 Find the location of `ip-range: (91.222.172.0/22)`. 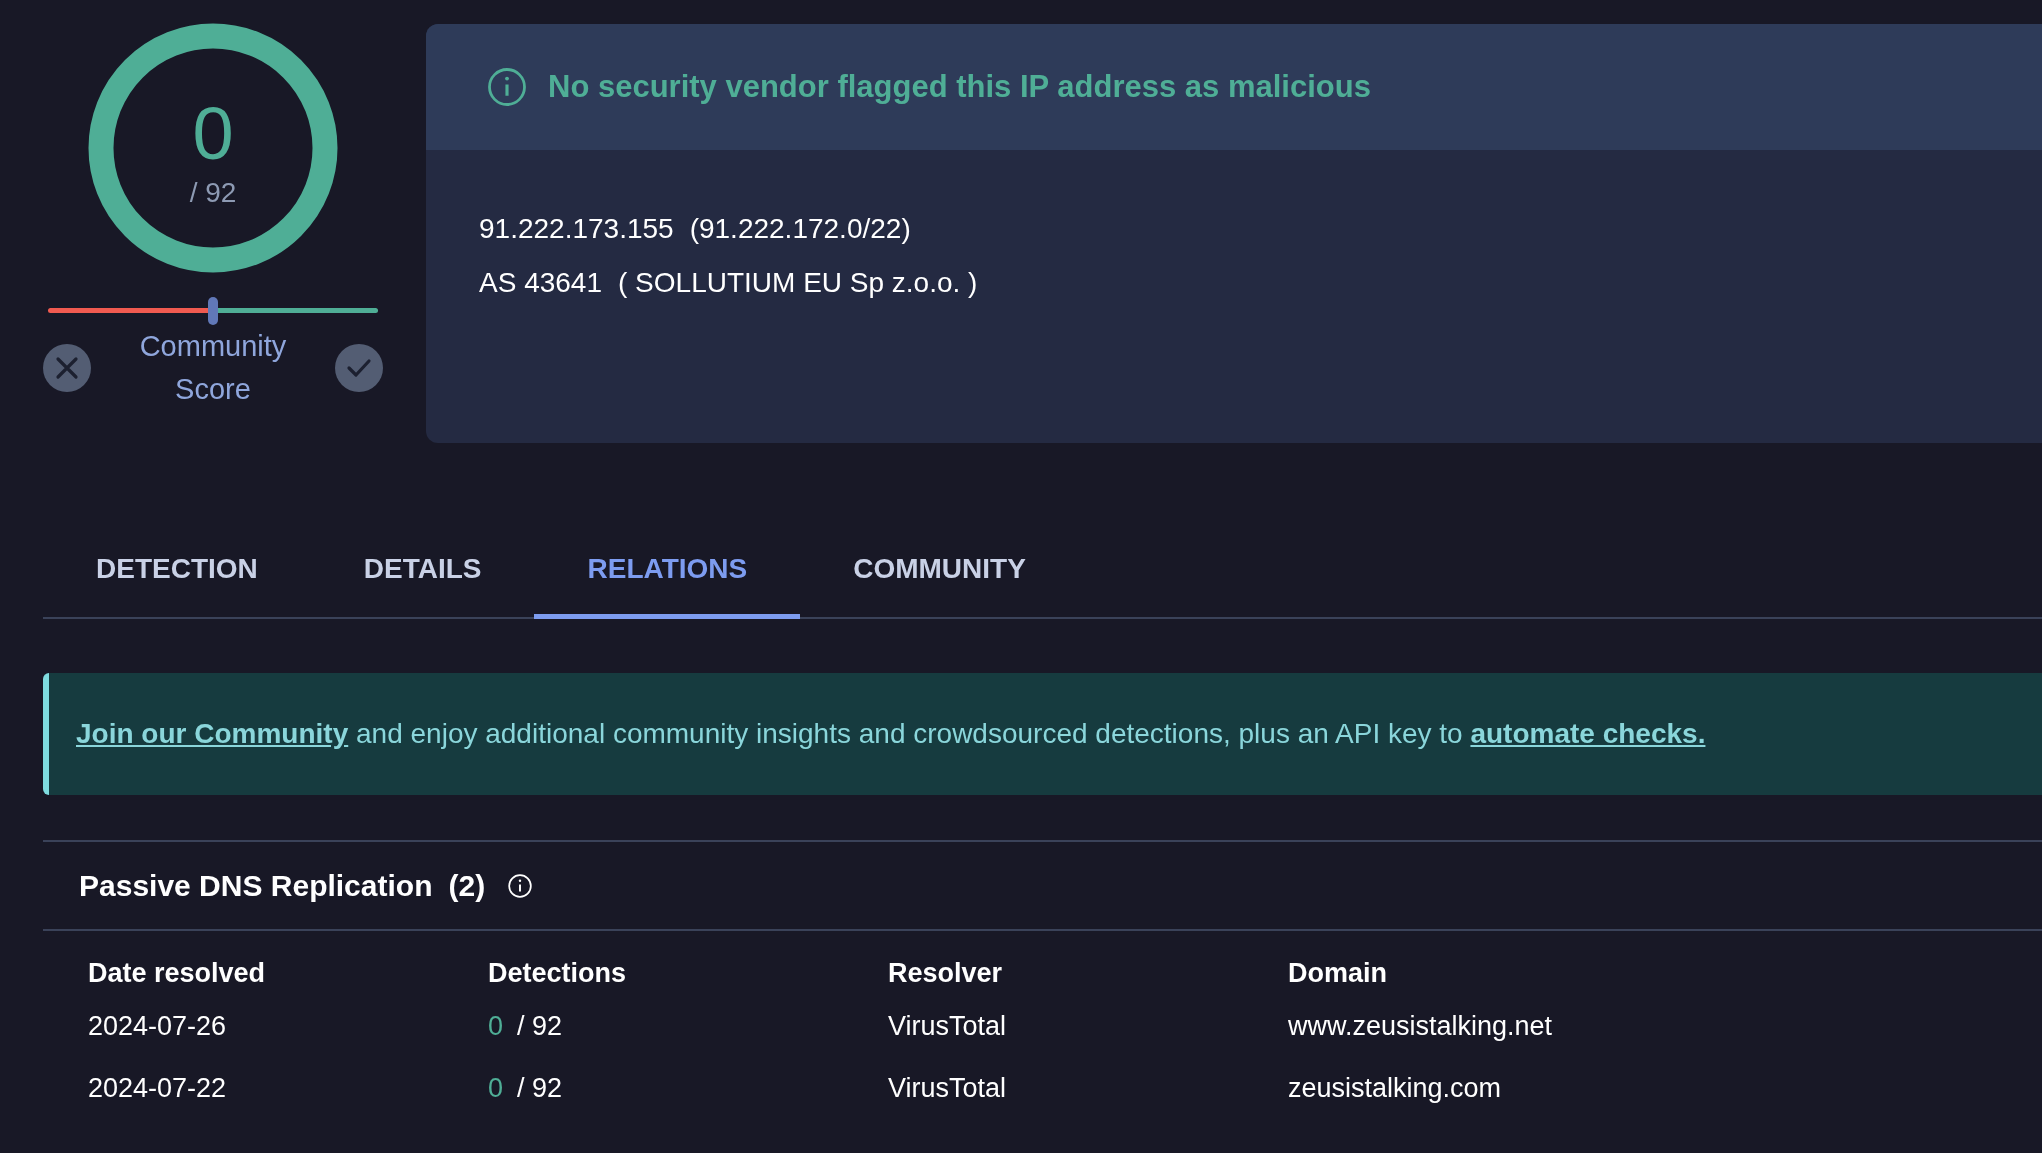

ip-range: (91.222.172.0/22) is located at coordinates (800, 229).